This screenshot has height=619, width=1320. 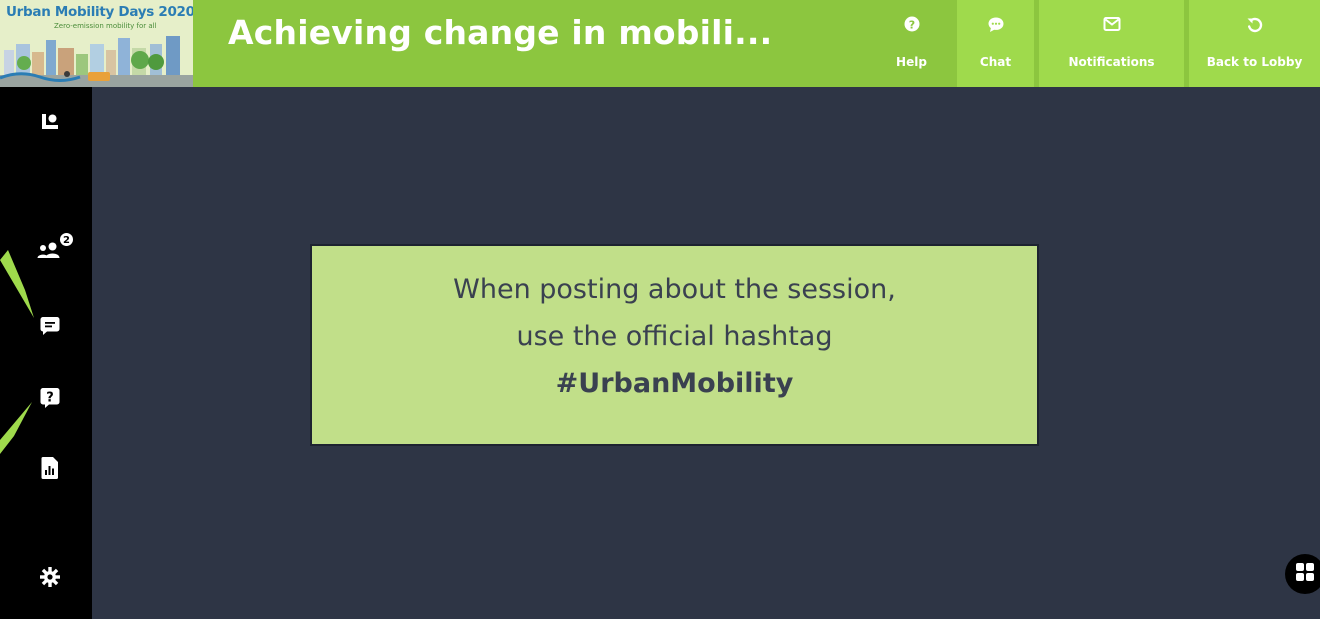 What do you see at coordinates (1111, 26) in the screenshot?
I see `envelope-icon` at bounding box center [1111, 26].